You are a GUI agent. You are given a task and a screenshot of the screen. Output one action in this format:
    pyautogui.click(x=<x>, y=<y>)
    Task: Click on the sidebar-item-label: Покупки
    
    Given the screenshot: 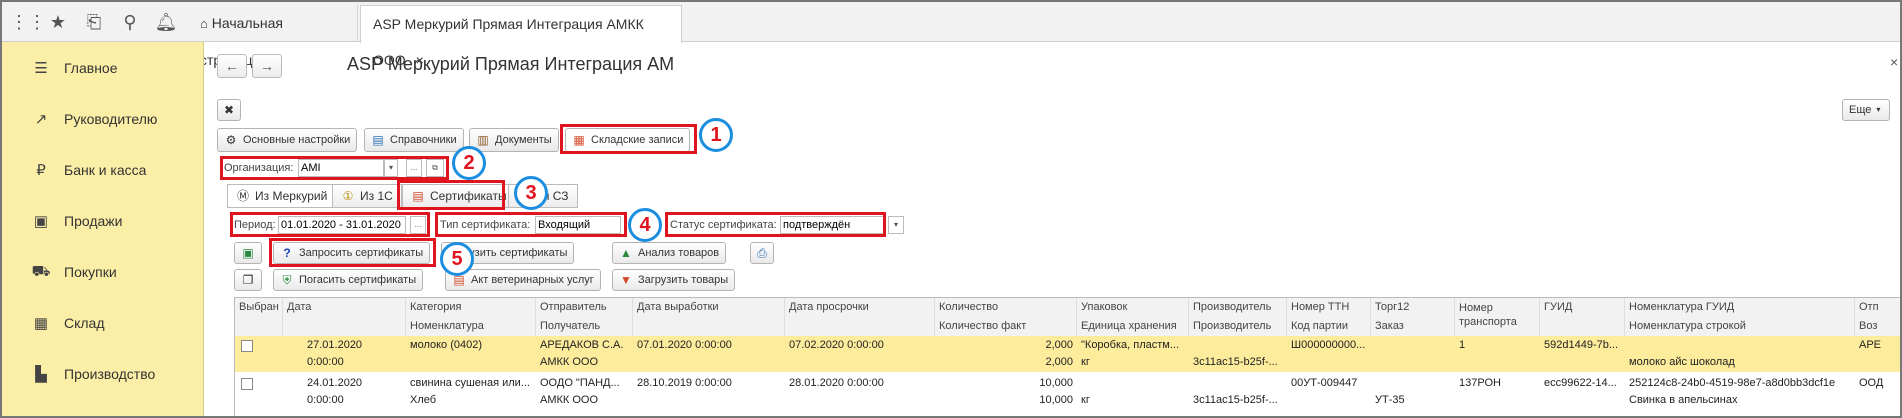 What is the action you would take?
    pyautogui.click(x=90, y=272)
    